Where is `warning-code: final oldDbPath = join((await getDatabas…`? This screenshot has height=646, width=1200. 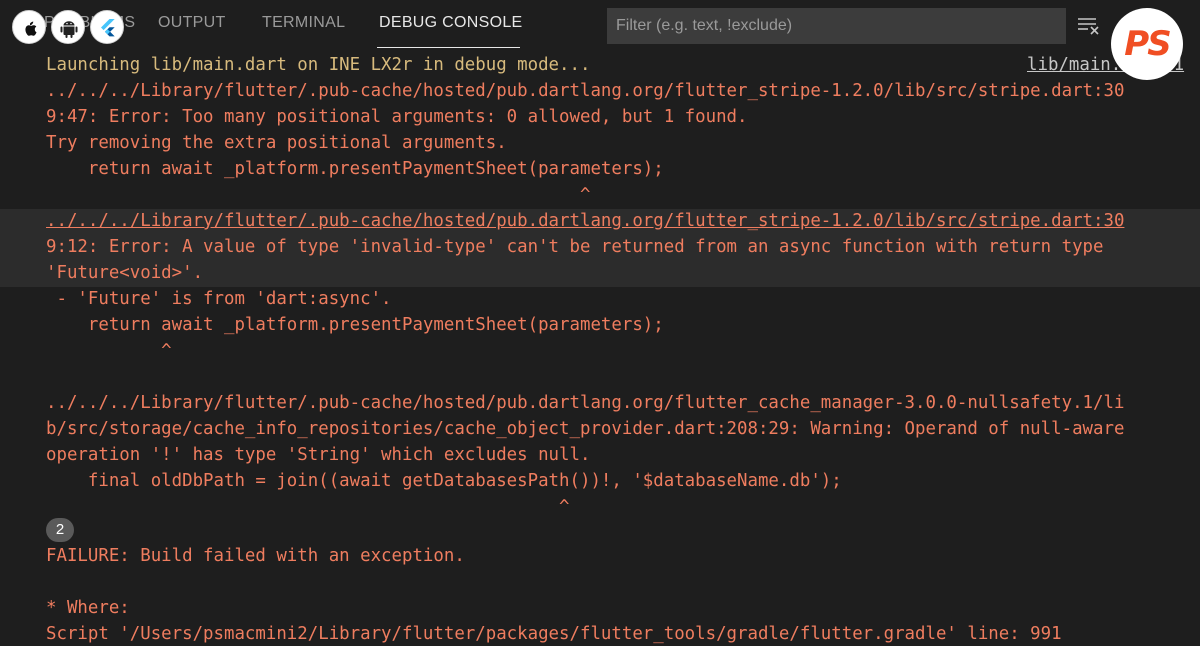 warning-code: final oldDbPath = join((await getDatabas… is located at coordinates (444, 481).